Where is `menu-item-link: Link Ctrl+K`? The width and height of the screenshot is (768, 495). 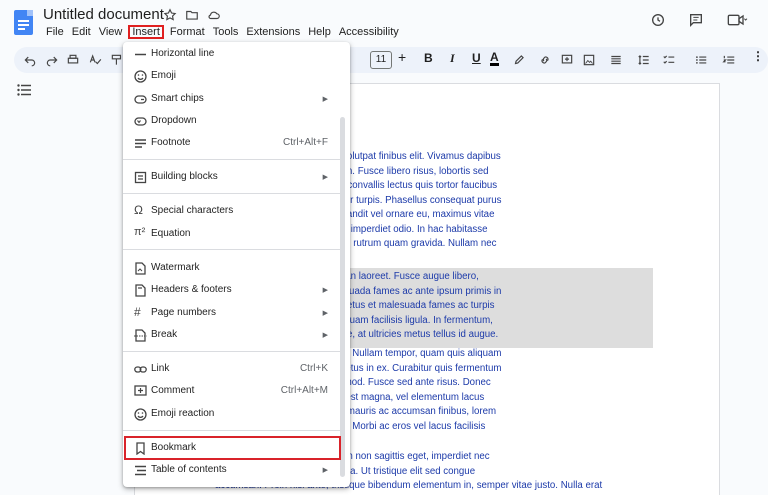
menu-item-link: Link Ctrl+K is located at coordinates (236, 370).